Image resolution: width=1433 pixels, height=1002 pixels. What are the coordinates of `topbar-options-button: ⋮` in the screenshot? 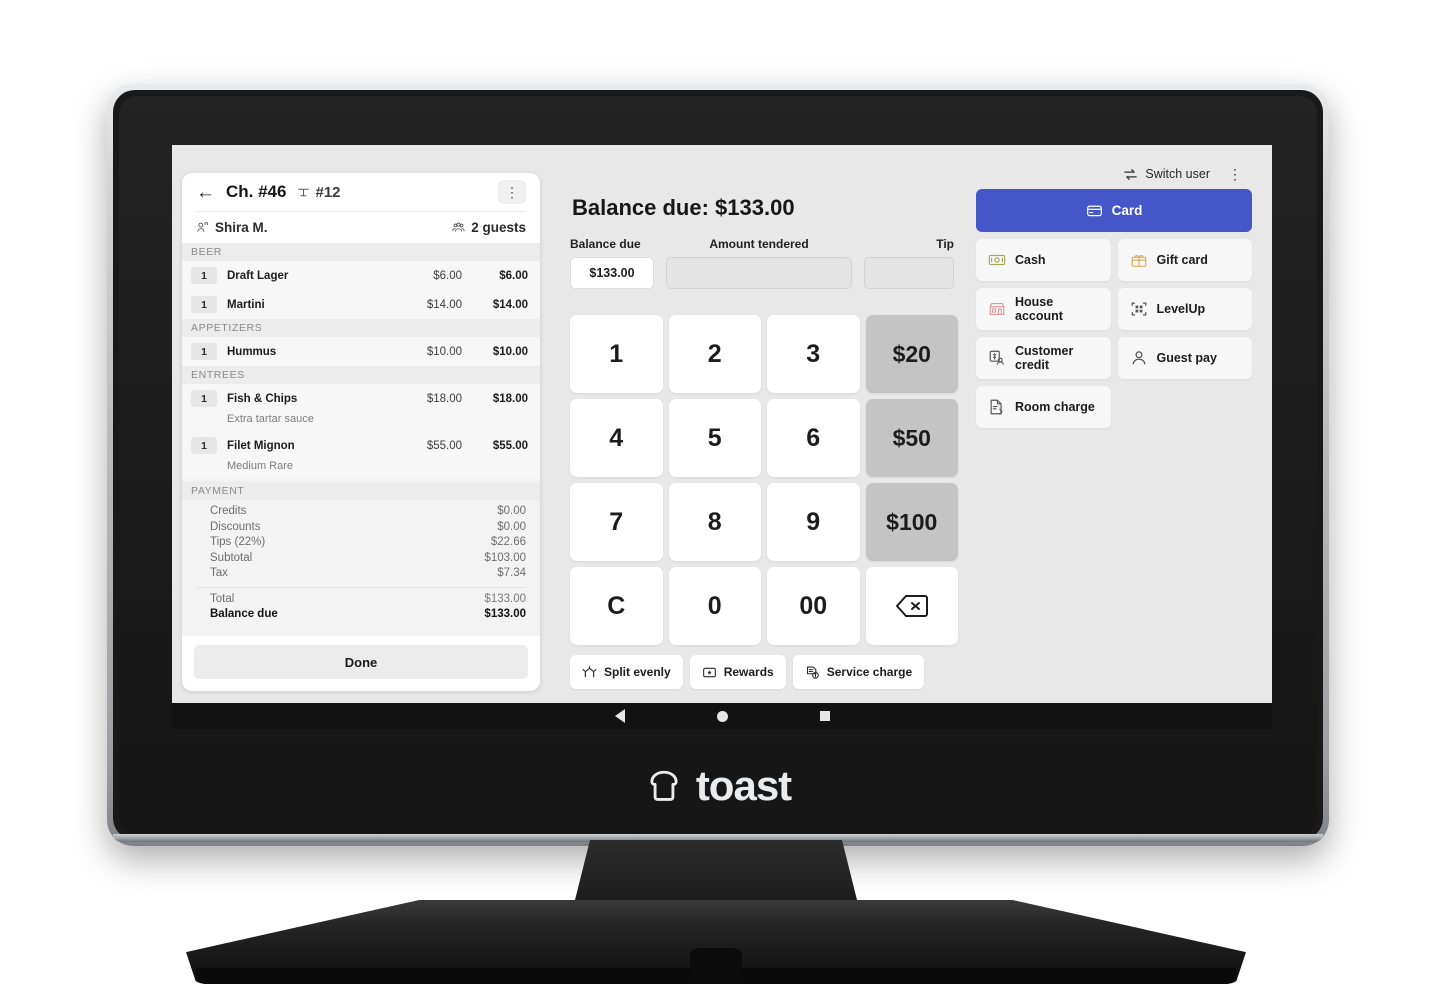 It's located at (1235, 174).